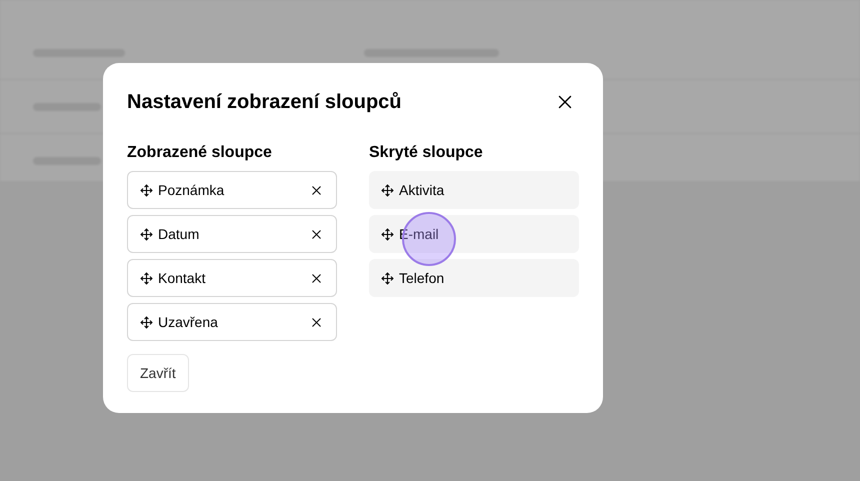  I want to click on column-name: Uzavřena, so click(188, 322).